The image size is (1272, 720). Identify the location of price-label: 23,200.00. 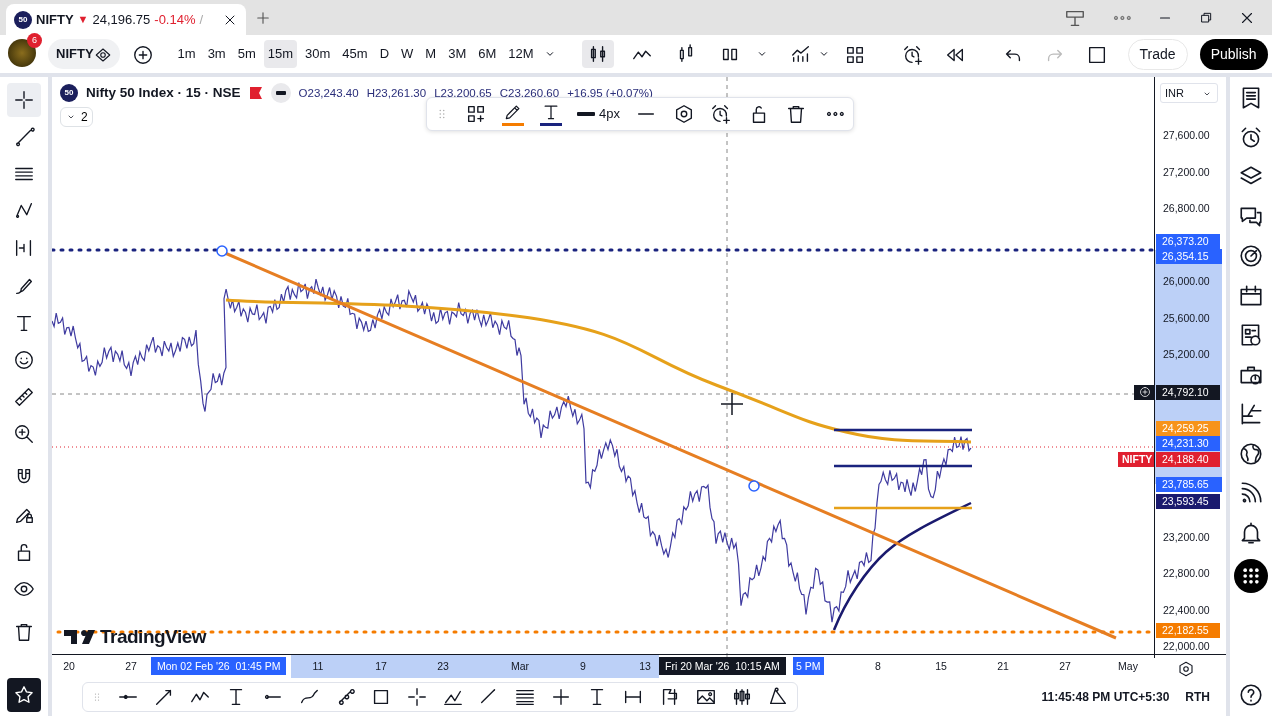
(1186, 537).